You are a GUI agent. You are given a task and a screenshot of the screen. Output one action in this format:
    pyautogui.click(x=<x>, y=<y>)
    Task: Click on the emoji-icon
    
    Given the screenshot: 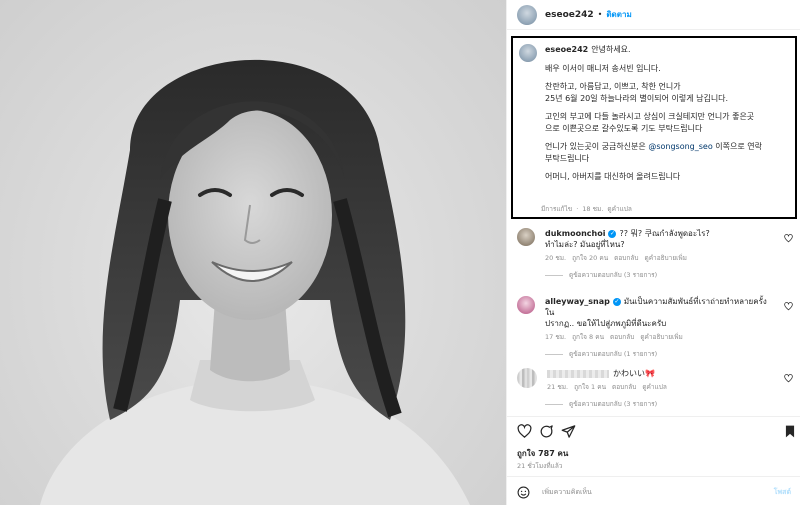 What is the action you would take?
    pyautogui.click(x=523, y=492)
    